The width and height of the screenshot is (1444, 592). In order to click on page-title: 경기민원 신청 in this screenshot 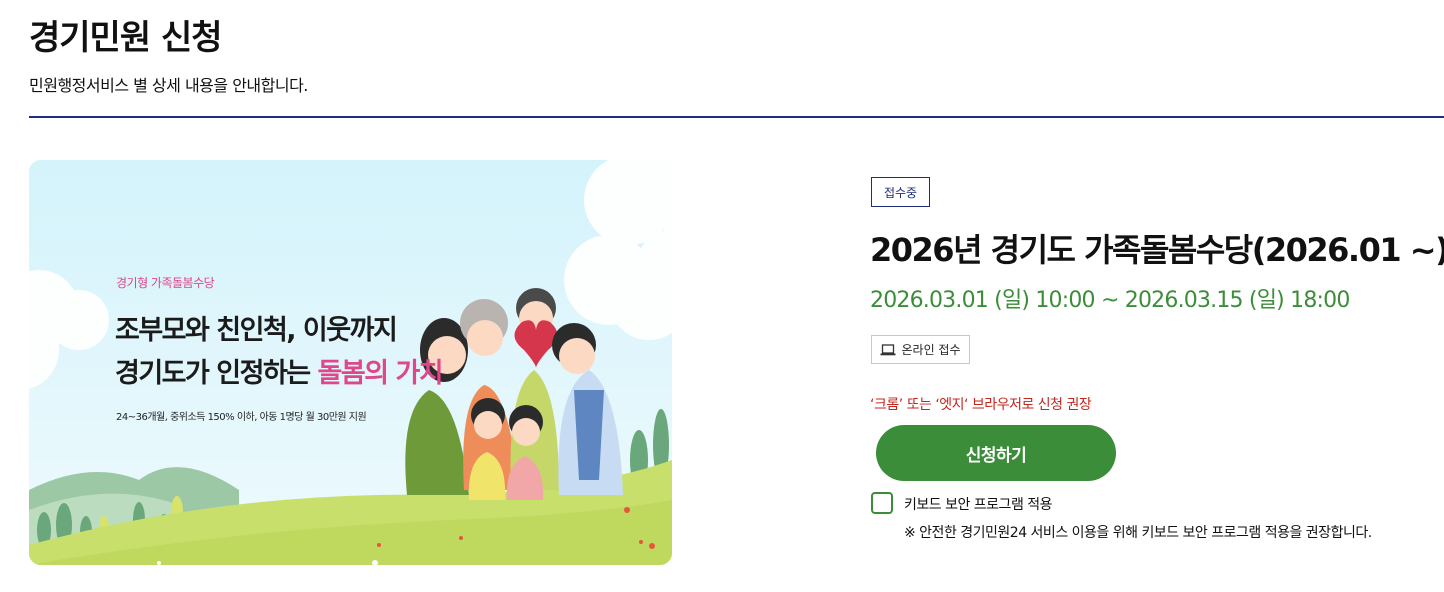, I will do `click(126, 38)`.